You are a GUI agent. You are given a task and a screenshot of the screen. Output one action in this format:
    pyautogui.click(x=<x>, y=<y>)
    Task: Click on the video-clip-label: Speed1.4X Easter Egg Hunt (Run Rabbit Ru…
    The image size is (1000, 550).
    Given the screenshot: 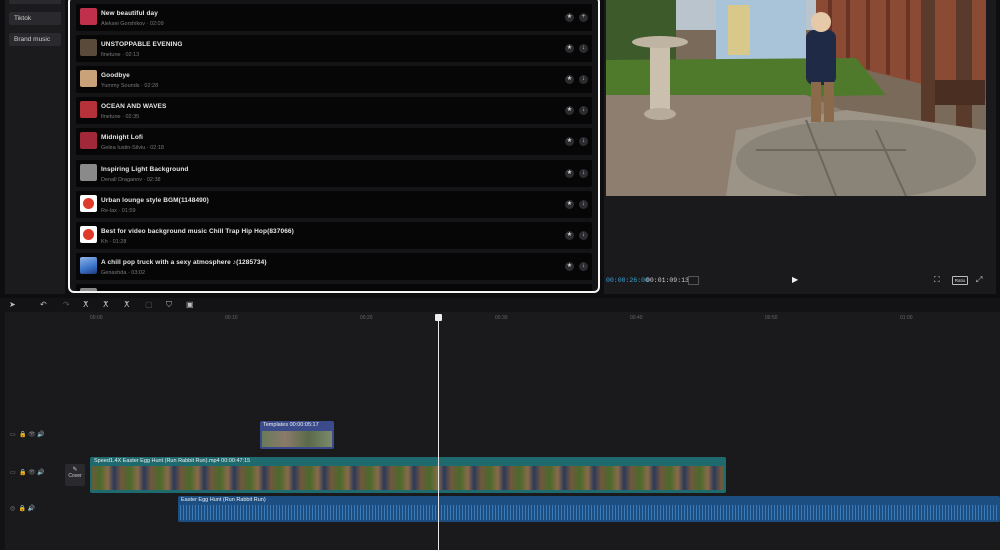 What is the action you would take?
    pyautogui.click(x=172, y=461)
    